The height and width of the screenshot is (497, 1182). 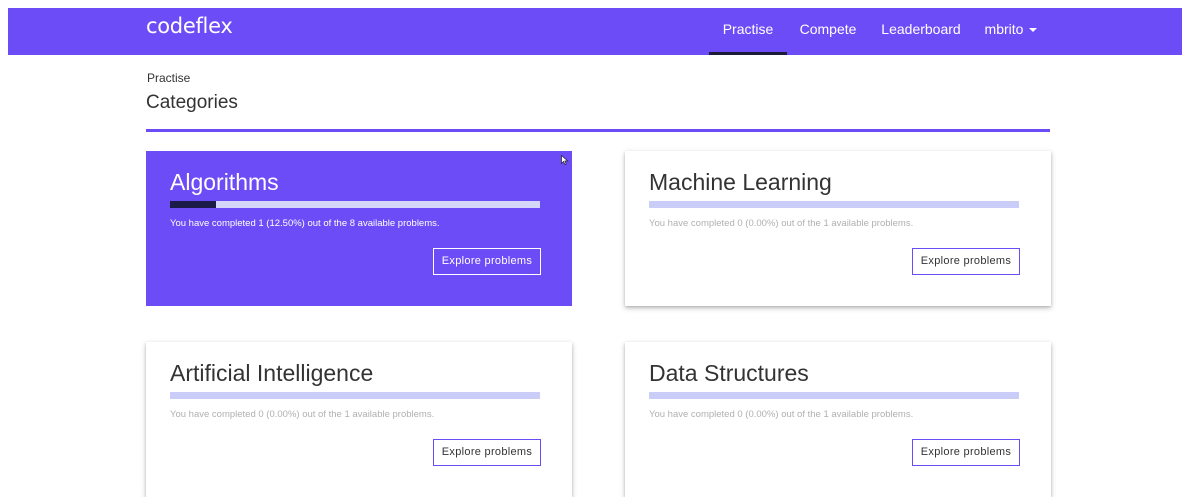 I want to click on user-menu: mbrito, so click(x=1011, y=31).